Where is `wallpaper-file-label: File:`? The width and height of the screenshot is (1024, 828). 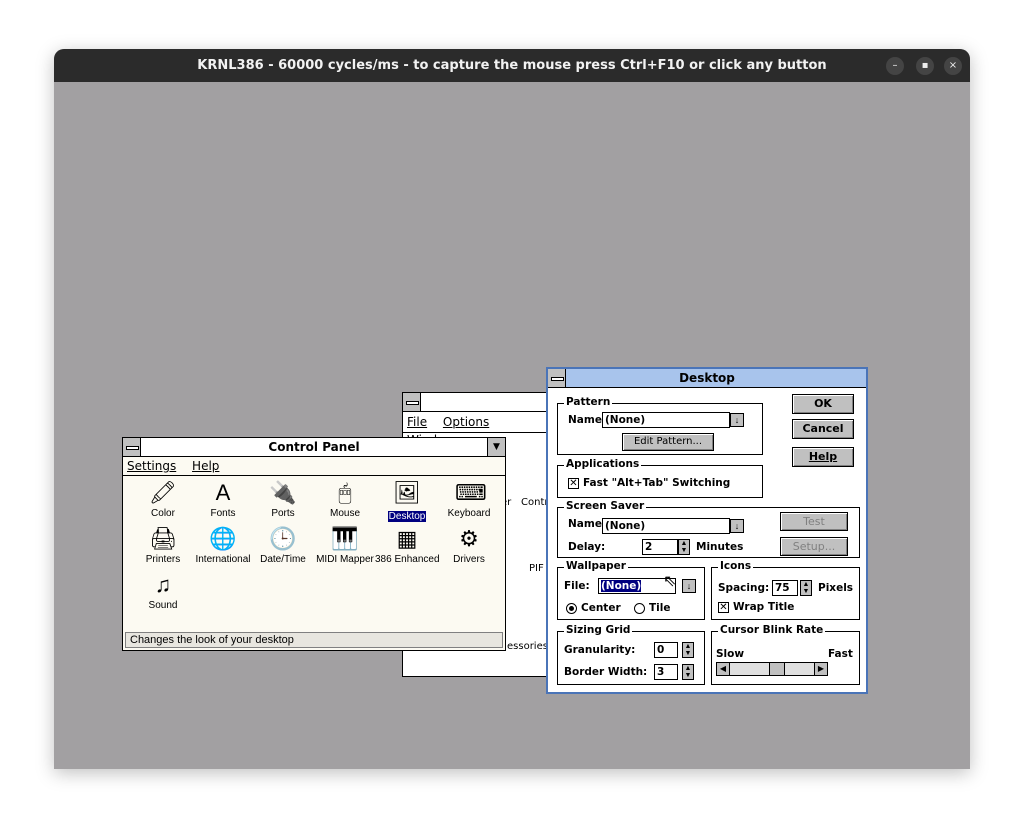
wallpaper-file-label: File: is located at coordinates (577, 586).